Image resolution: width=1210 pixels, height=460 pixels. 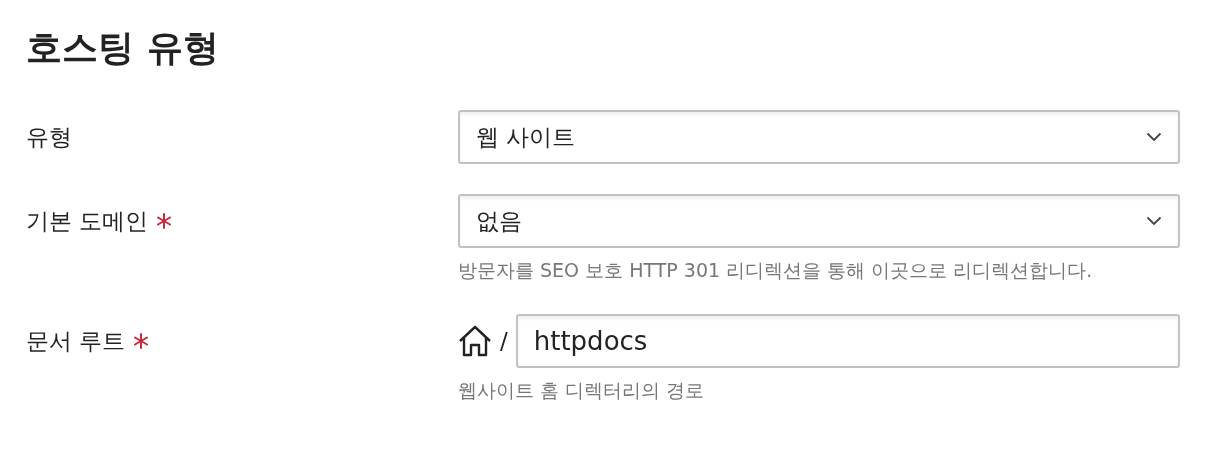 What do you see at coordinates (76, 341) in the screenshot?
I see `field-label: 문서 루트` at bounding box center [76, 341].